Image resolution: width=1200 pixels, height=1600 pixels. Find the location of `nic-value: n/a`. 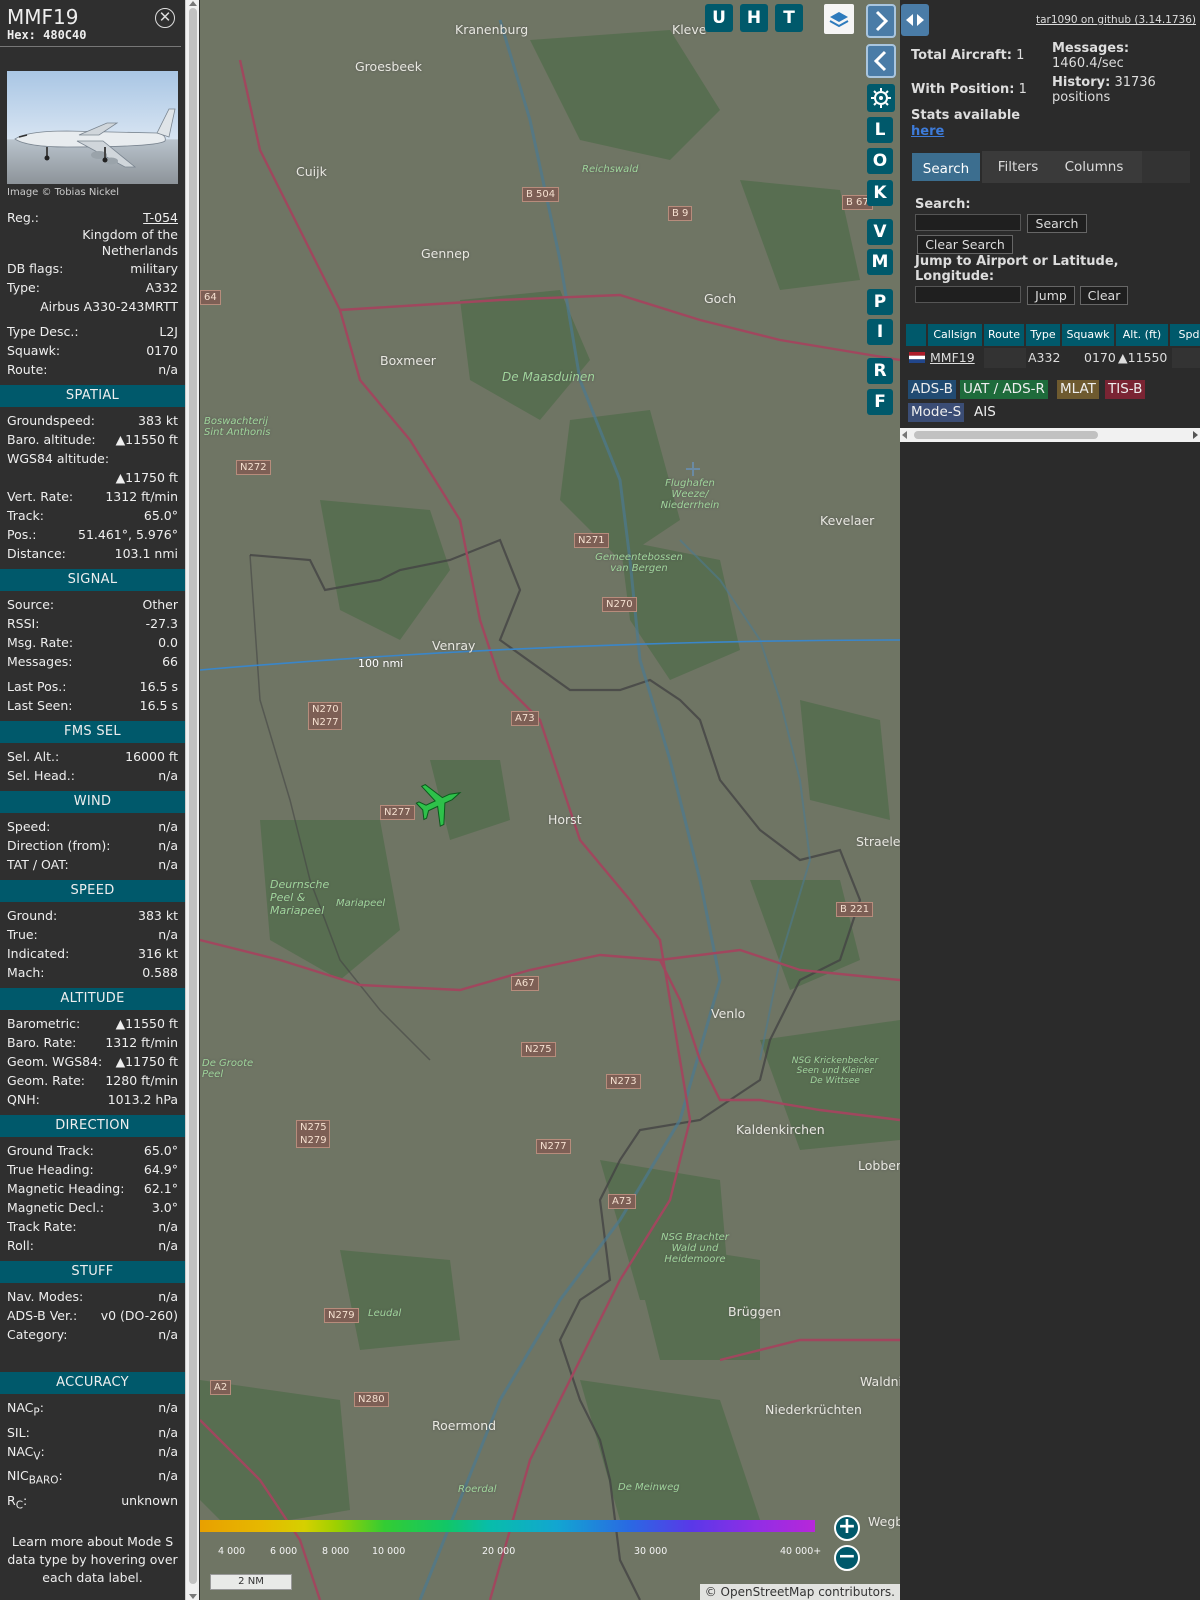

nic-value: n/a is located at coordinates (168, 1475).